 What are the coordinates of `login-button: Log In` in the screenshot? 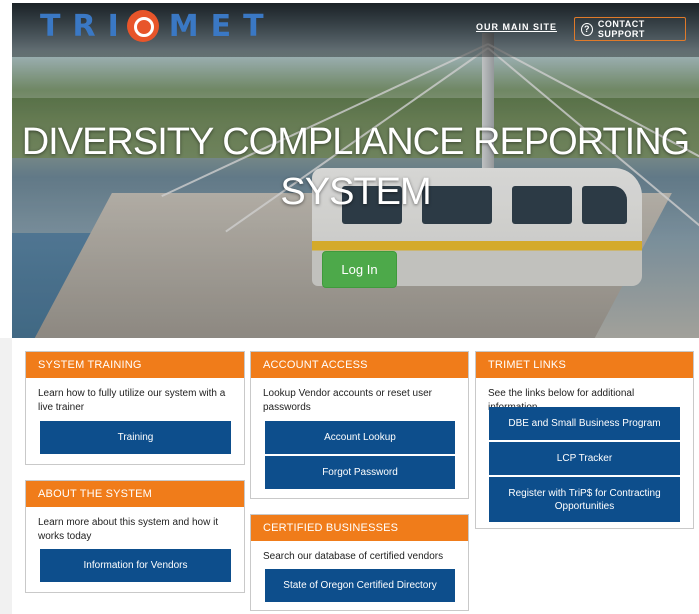 It's located at (359, 269).